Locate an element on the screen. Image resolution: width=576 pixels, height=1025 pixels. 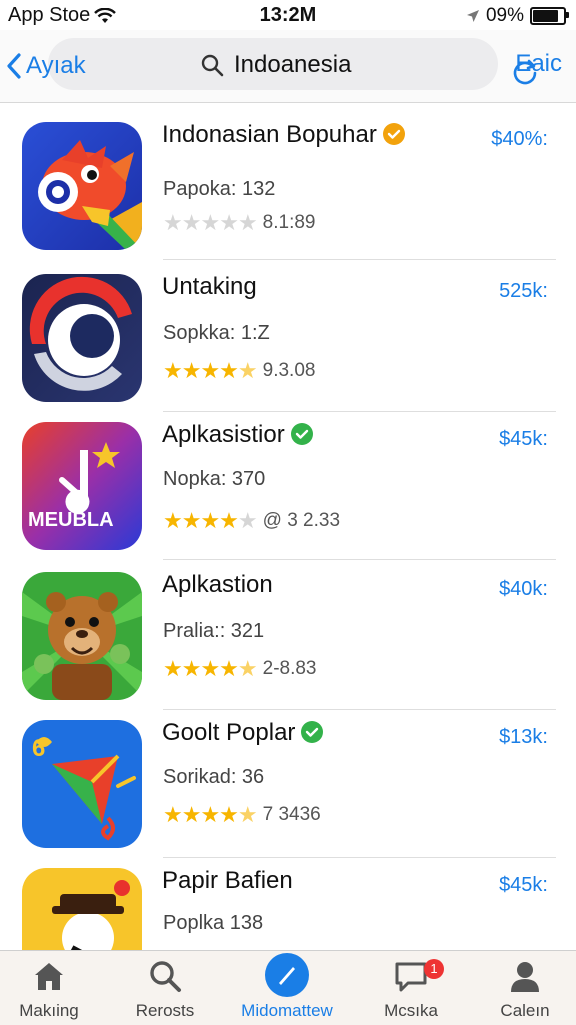
app-title-text: Papir Bafien is located at coordinates (227, 880).